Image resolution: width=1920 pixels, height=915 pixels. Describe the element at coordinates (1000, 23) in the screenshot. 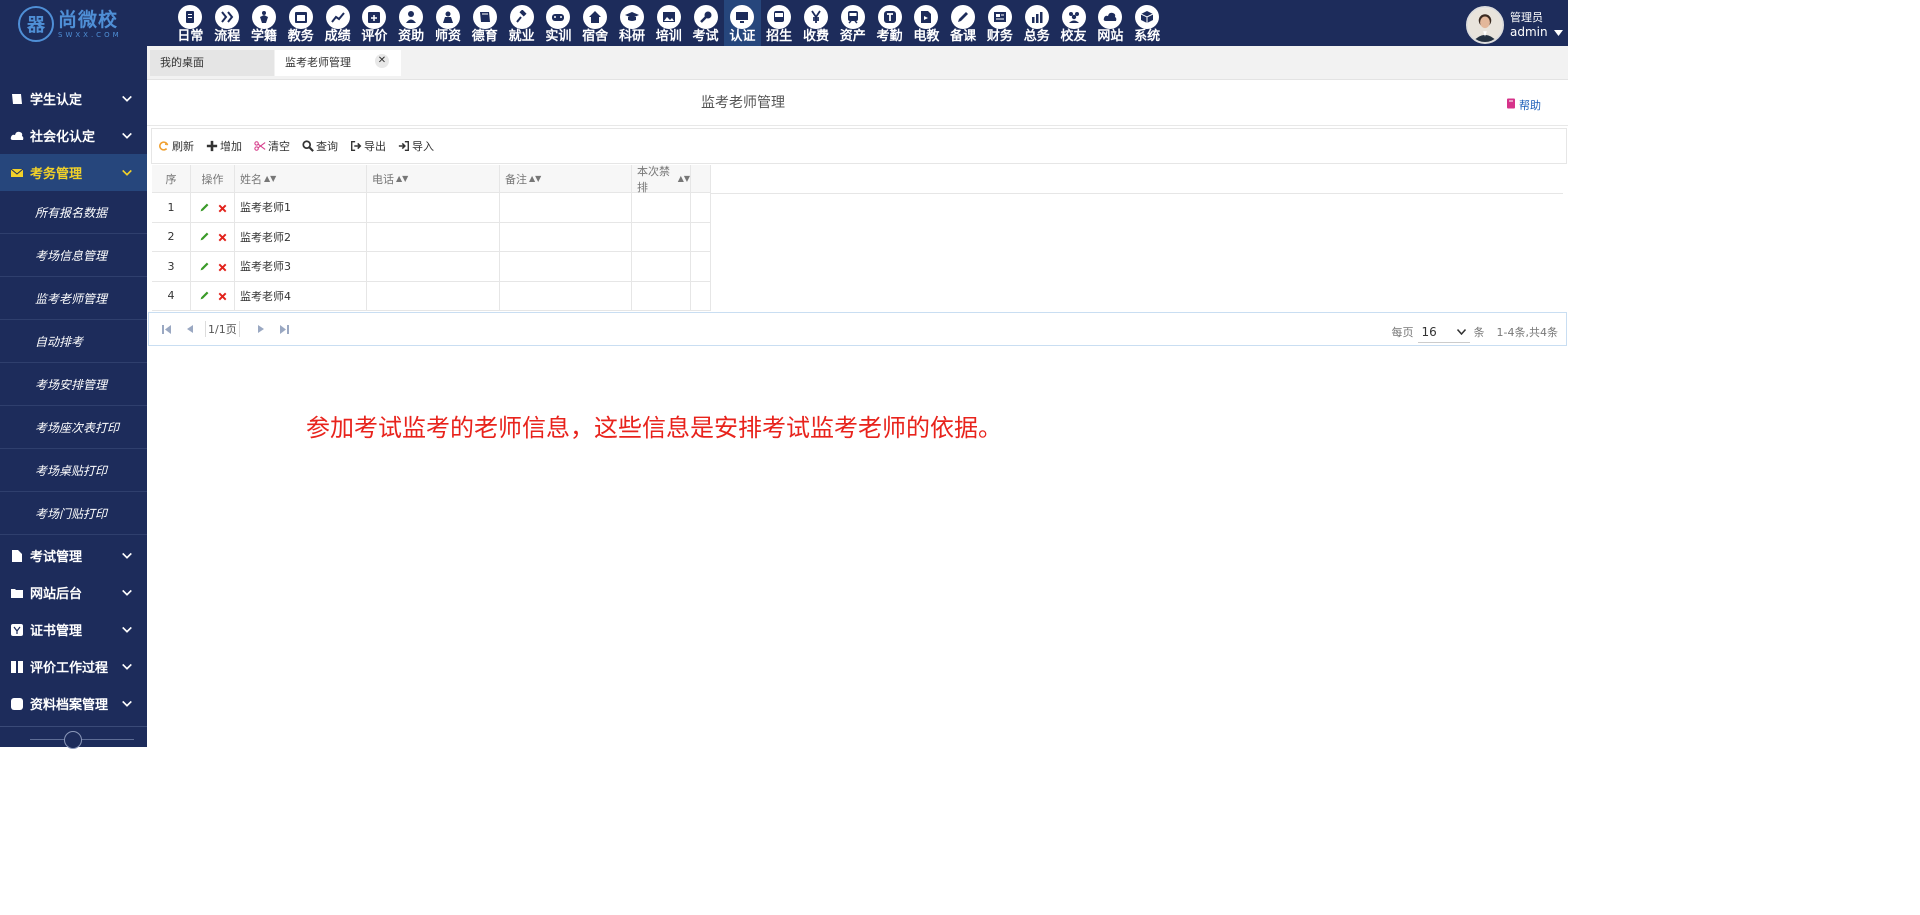

I see `module-22: 财务` at that location.